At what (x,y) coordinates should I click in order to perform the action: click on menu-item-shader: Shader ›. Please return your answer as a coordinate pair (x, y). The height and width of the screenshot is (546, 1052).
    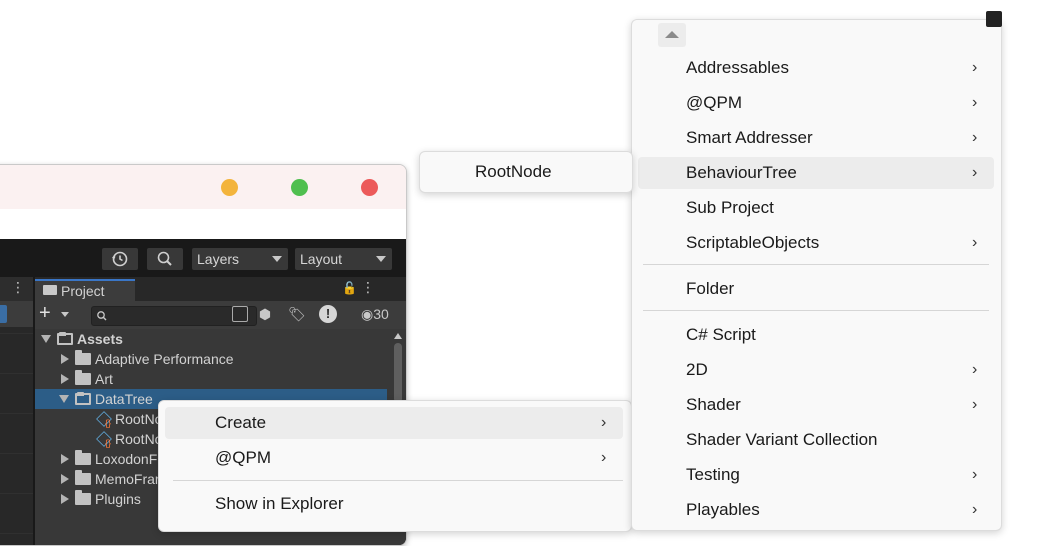
    Looking at the image, I should click on (816, 405).